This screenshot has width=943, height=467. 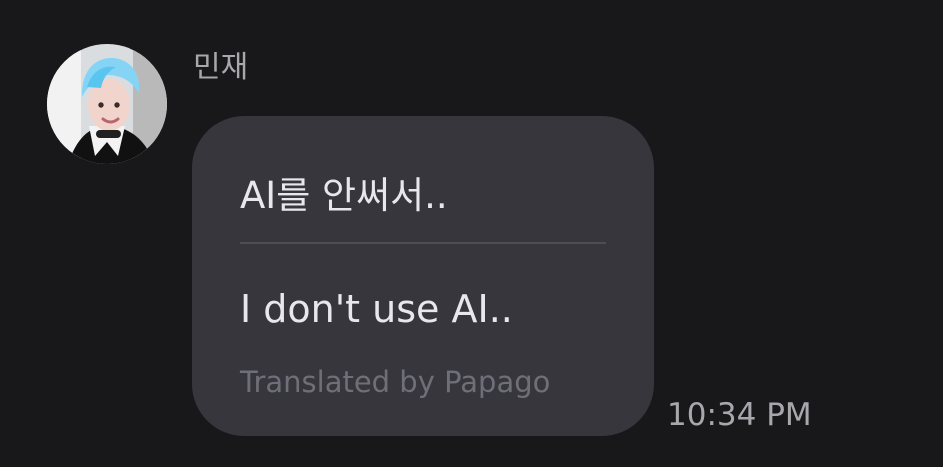 What do you see at coordinates (376, 309) in the screenshot?
I see `translated-message-text: I don't use AI..` at bounding box center [376, 309].